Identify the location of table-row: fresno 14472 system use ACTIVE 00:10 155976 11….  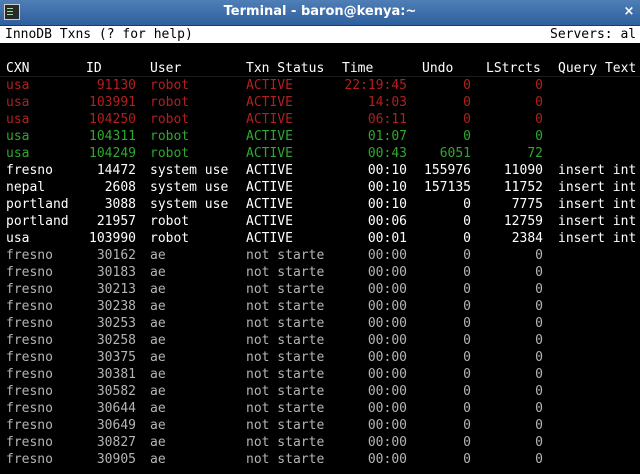
(320, 170).